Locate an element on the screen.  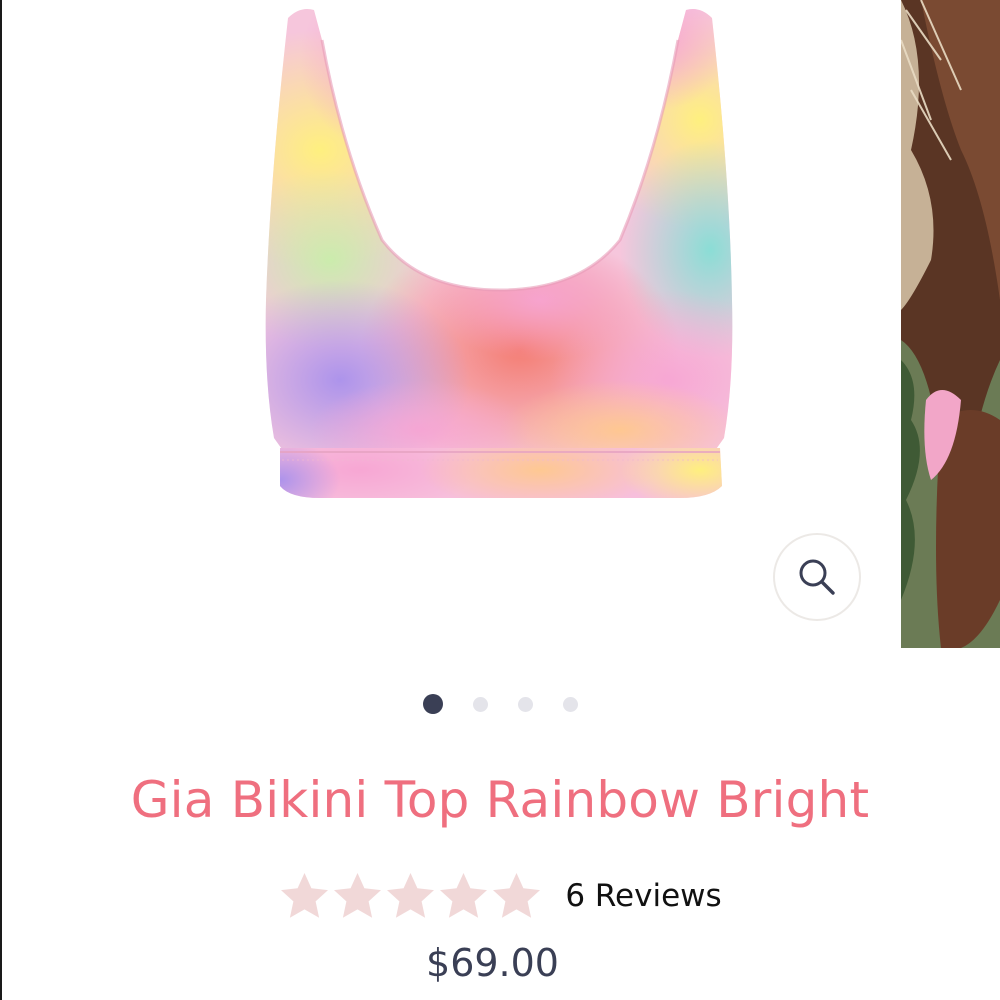
product-price: $69.00 is located at coordinates (492, 963).